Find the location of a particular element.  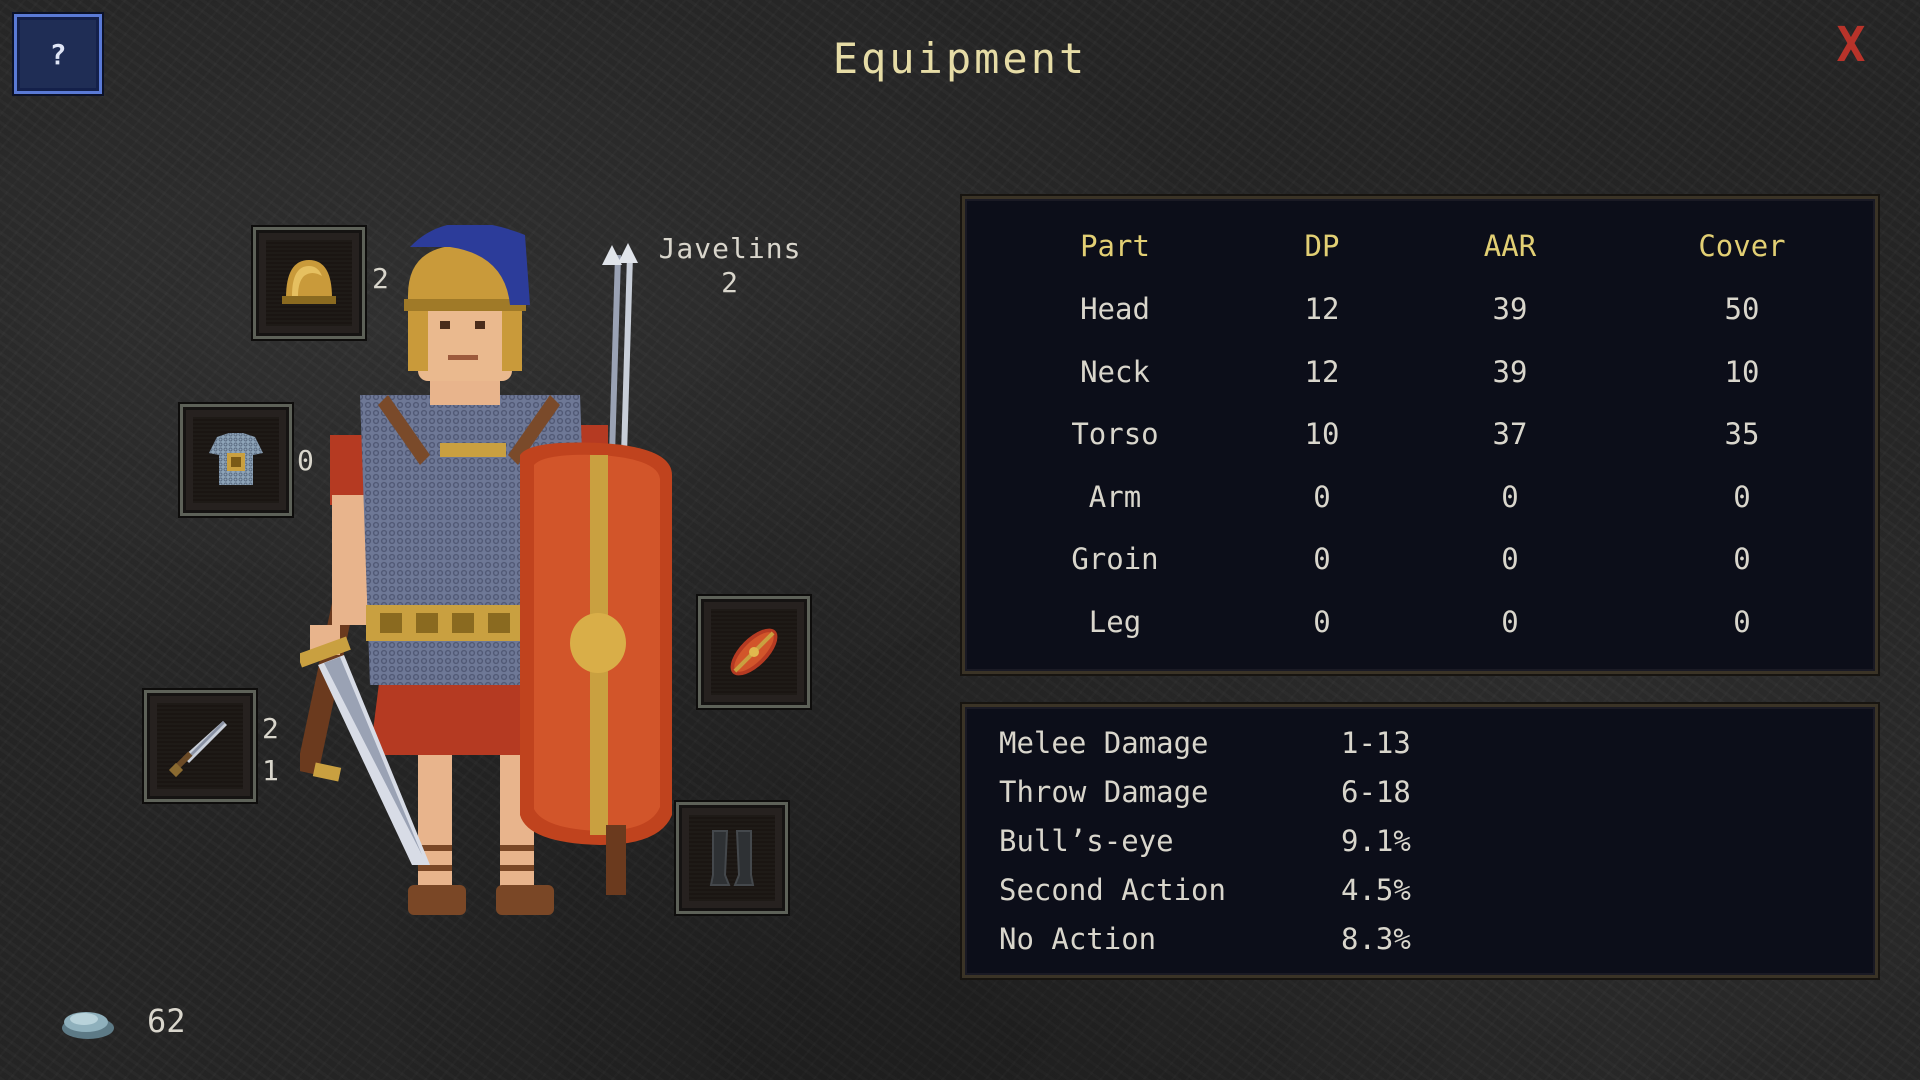

shield-icon is located at coordinates (754, 652).